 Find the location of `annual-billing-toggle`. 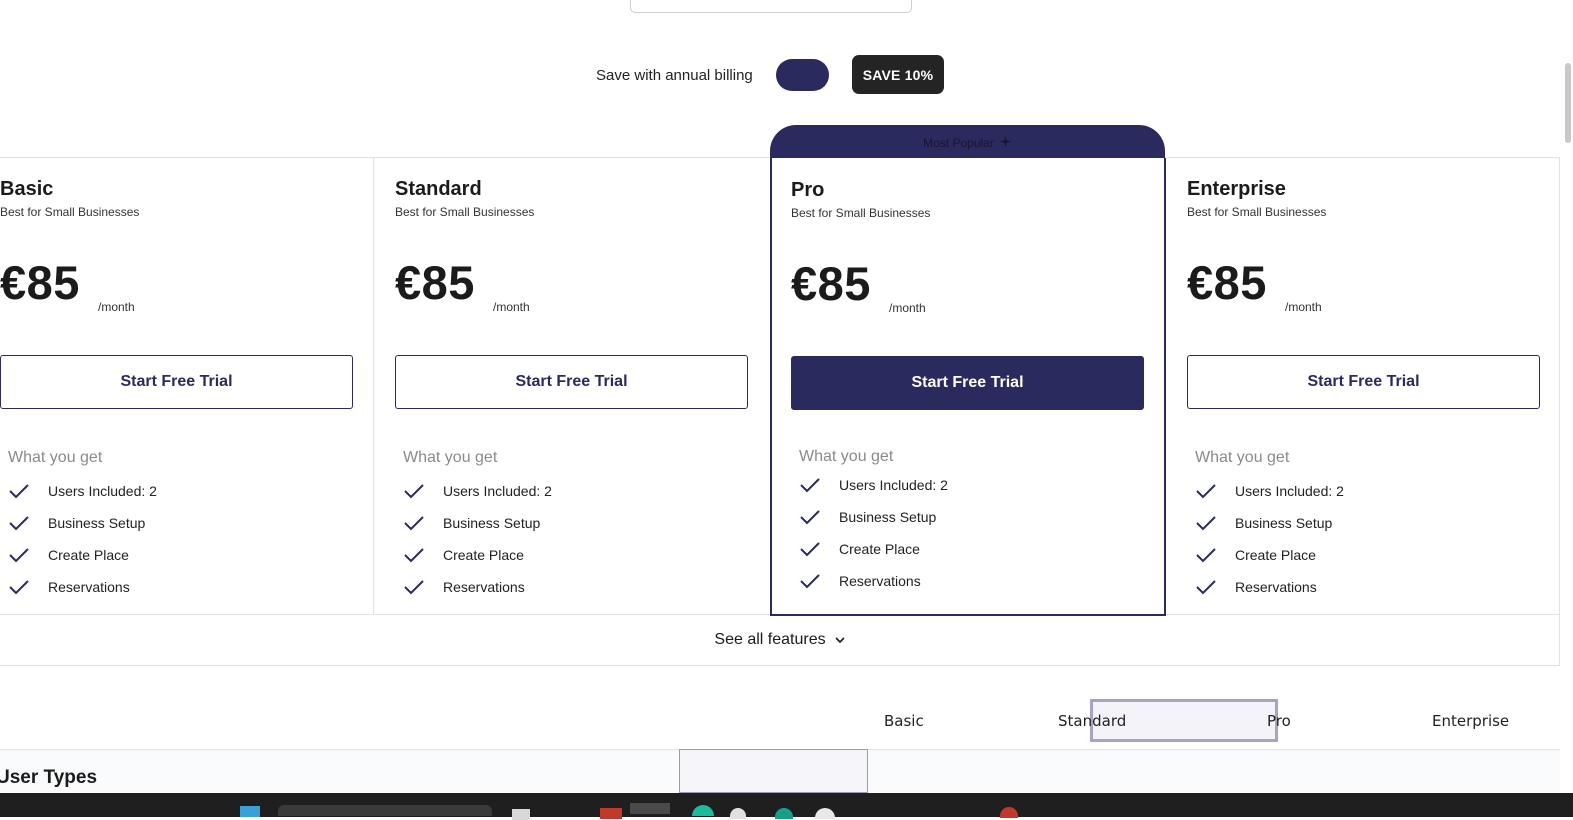

annual-billing-toggle is located at coordinates (802, 75).